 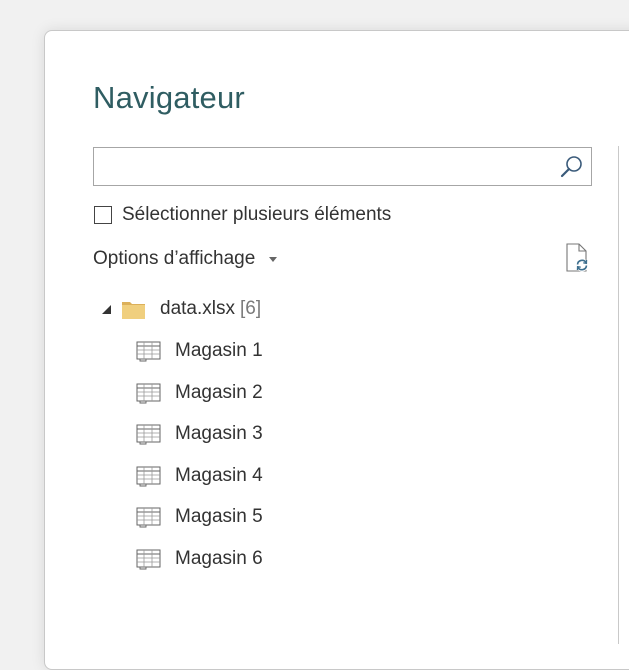 What do you see at coordinates (103, 215) in the screenshot?
I see `multi-select-checkbox` at bounding box center [103, 215].